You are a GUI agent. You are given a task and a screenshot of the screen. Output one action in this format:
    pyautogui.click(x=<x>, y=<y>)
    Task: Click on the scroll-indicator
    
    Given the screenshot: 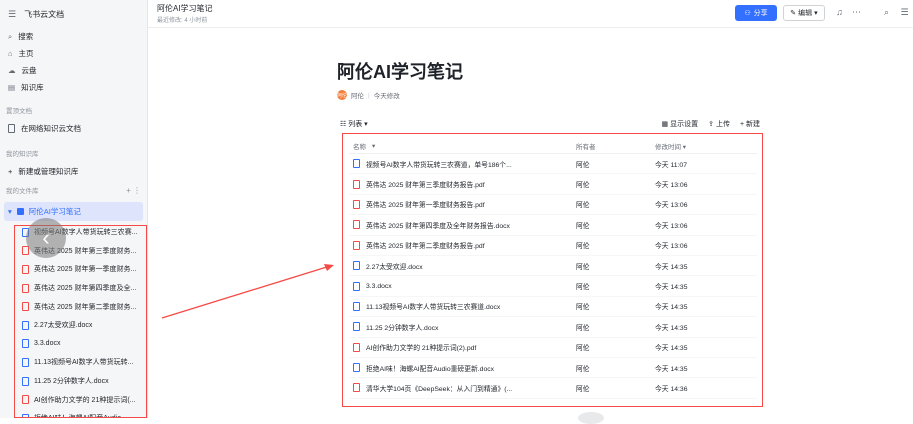 What is the action you would take?
    pyautogui.click(x=591, y=418)
    